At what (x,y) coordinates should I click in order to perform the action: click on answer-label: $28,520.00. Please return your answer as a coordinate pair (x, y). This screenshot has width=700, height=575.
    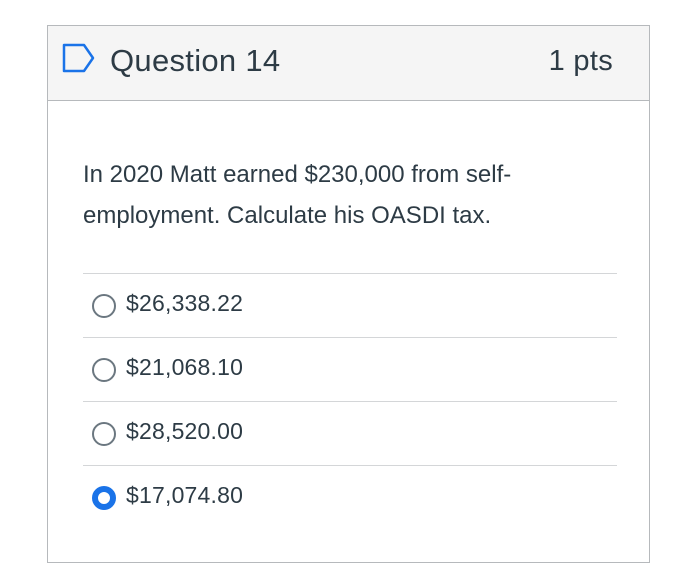
    Looking at the image, I should click on (185, 431).